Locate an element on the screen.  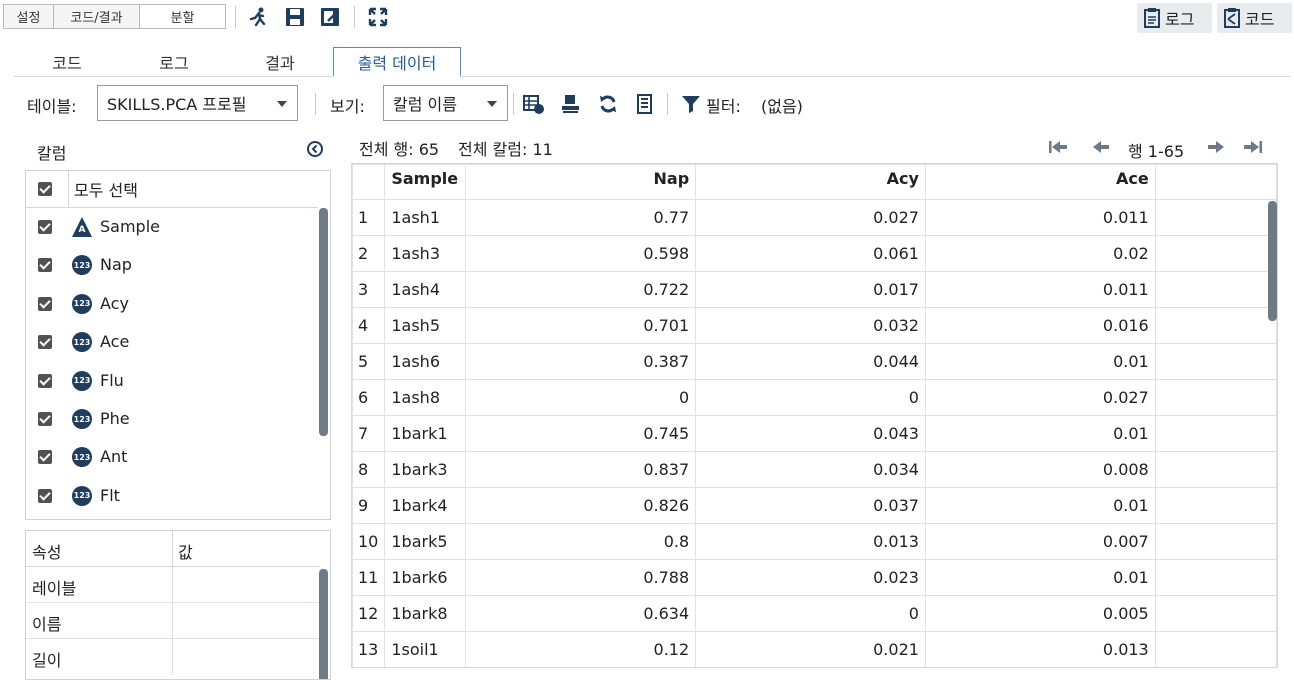
ace-cell: 0.013 is located at coordinates (1040, 649).